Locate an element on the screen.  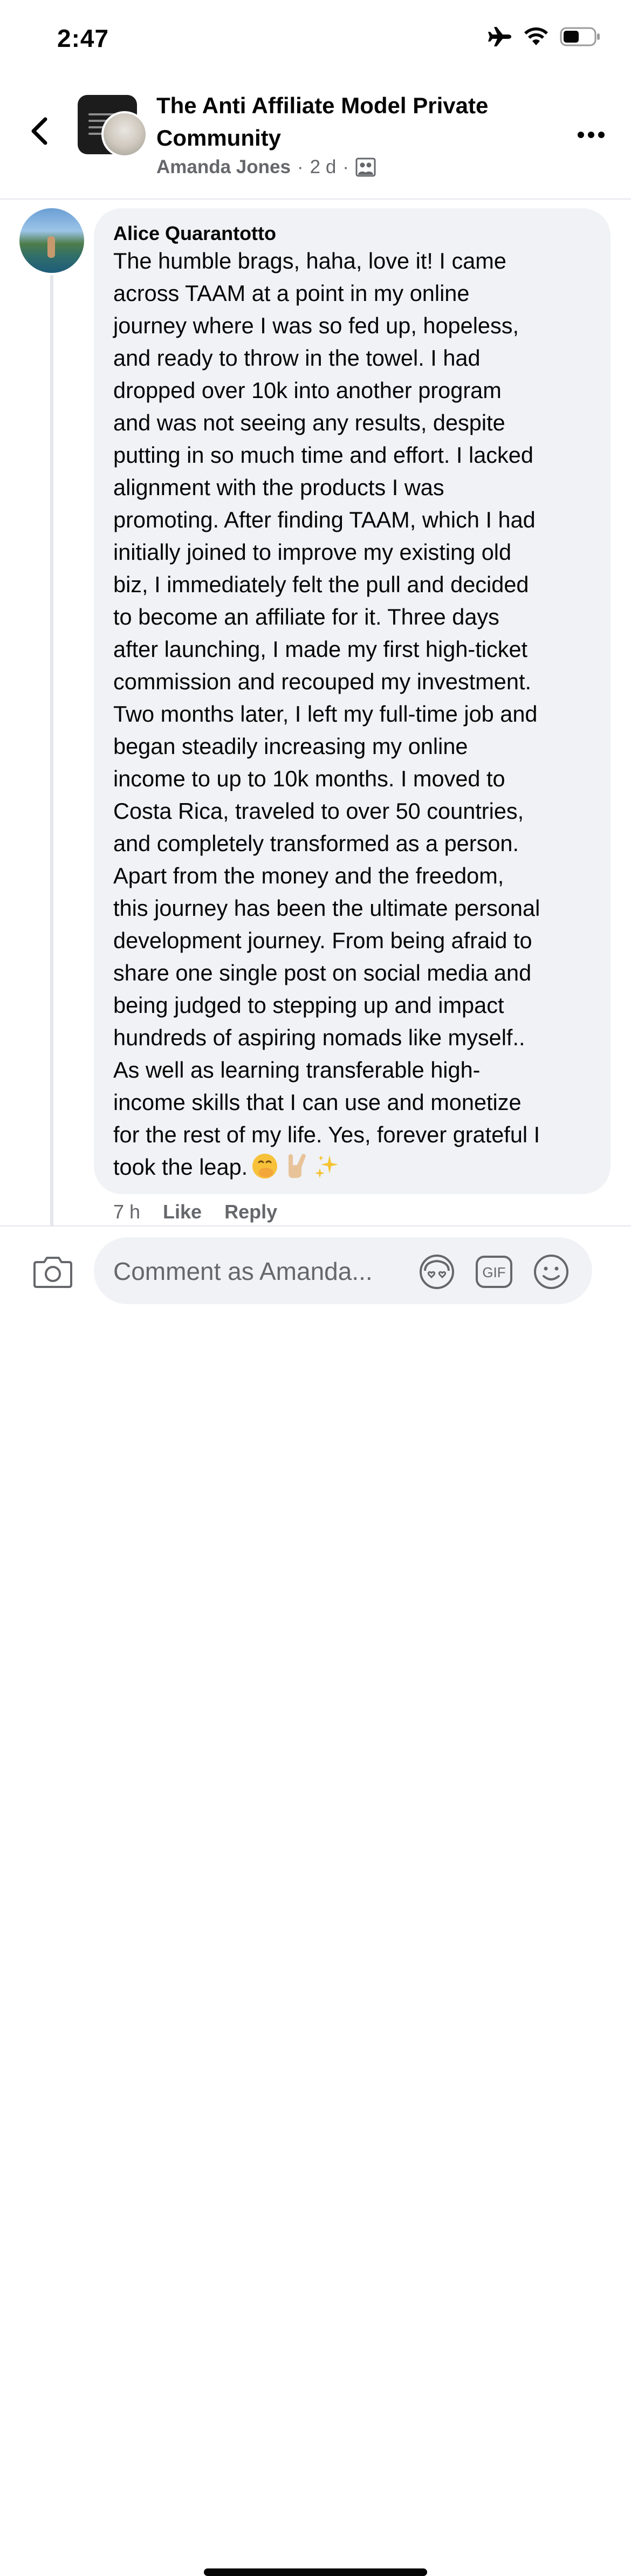
battery-icon is located at coordinates (580, 36).